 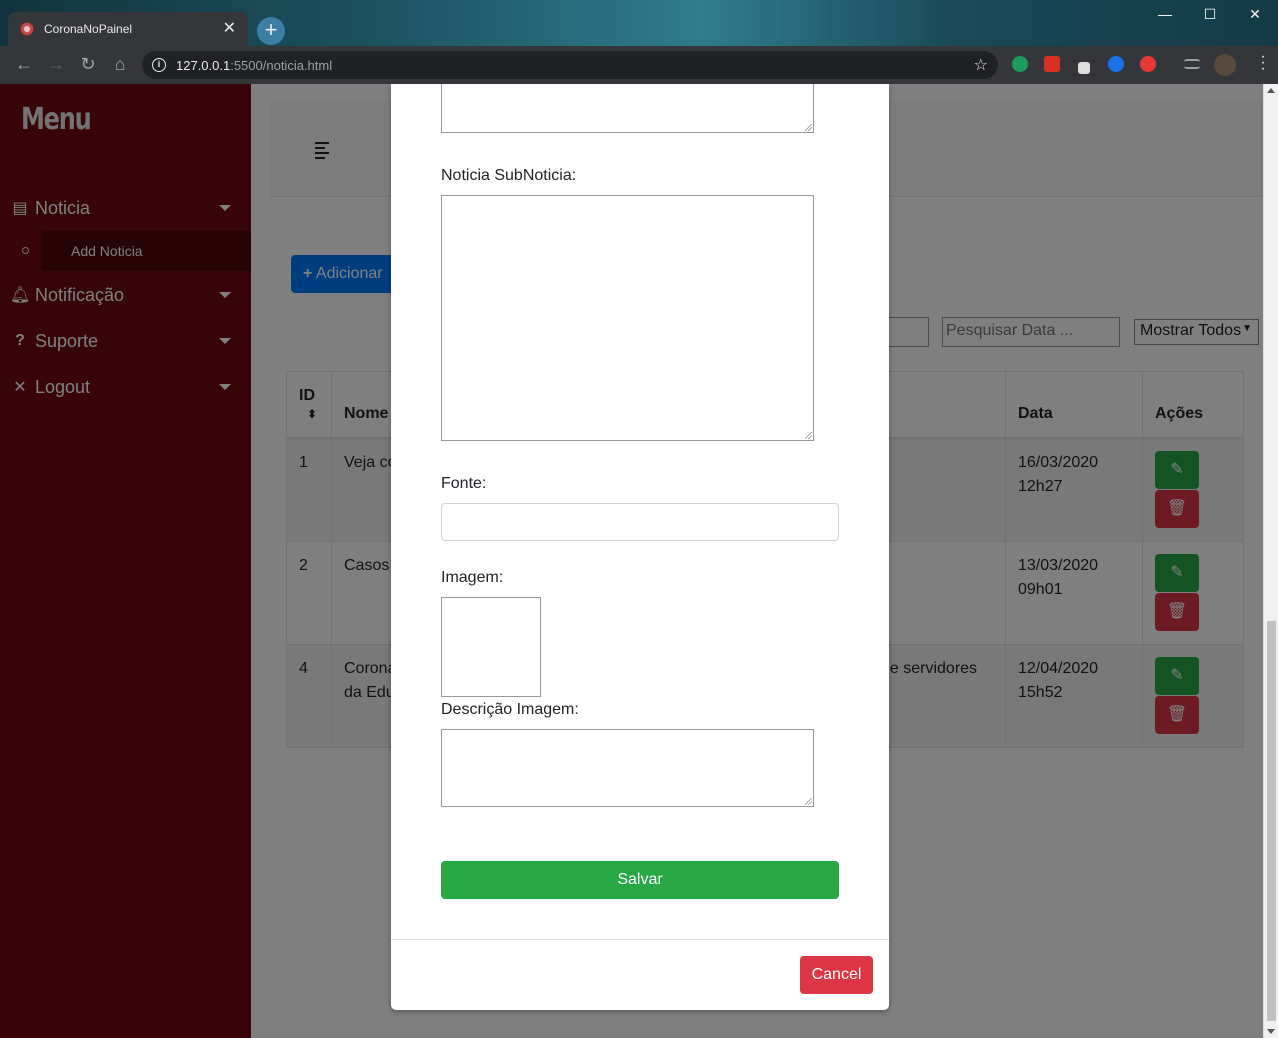 I want to click on noticia-textarea, so click(x=627, y=108).